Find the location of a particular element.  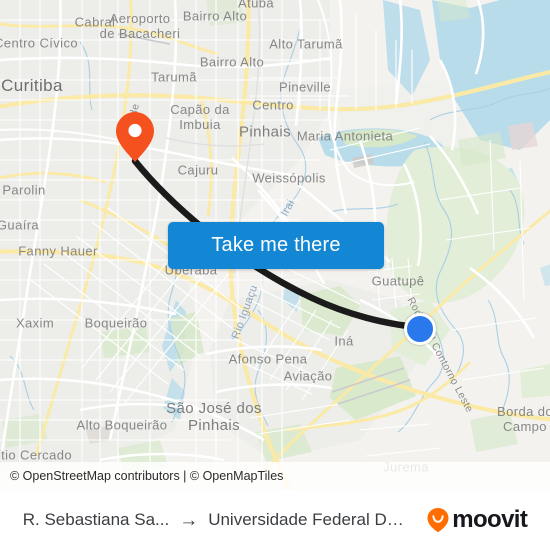

moovit-logo: moovit is located at coordinates (477, 520).